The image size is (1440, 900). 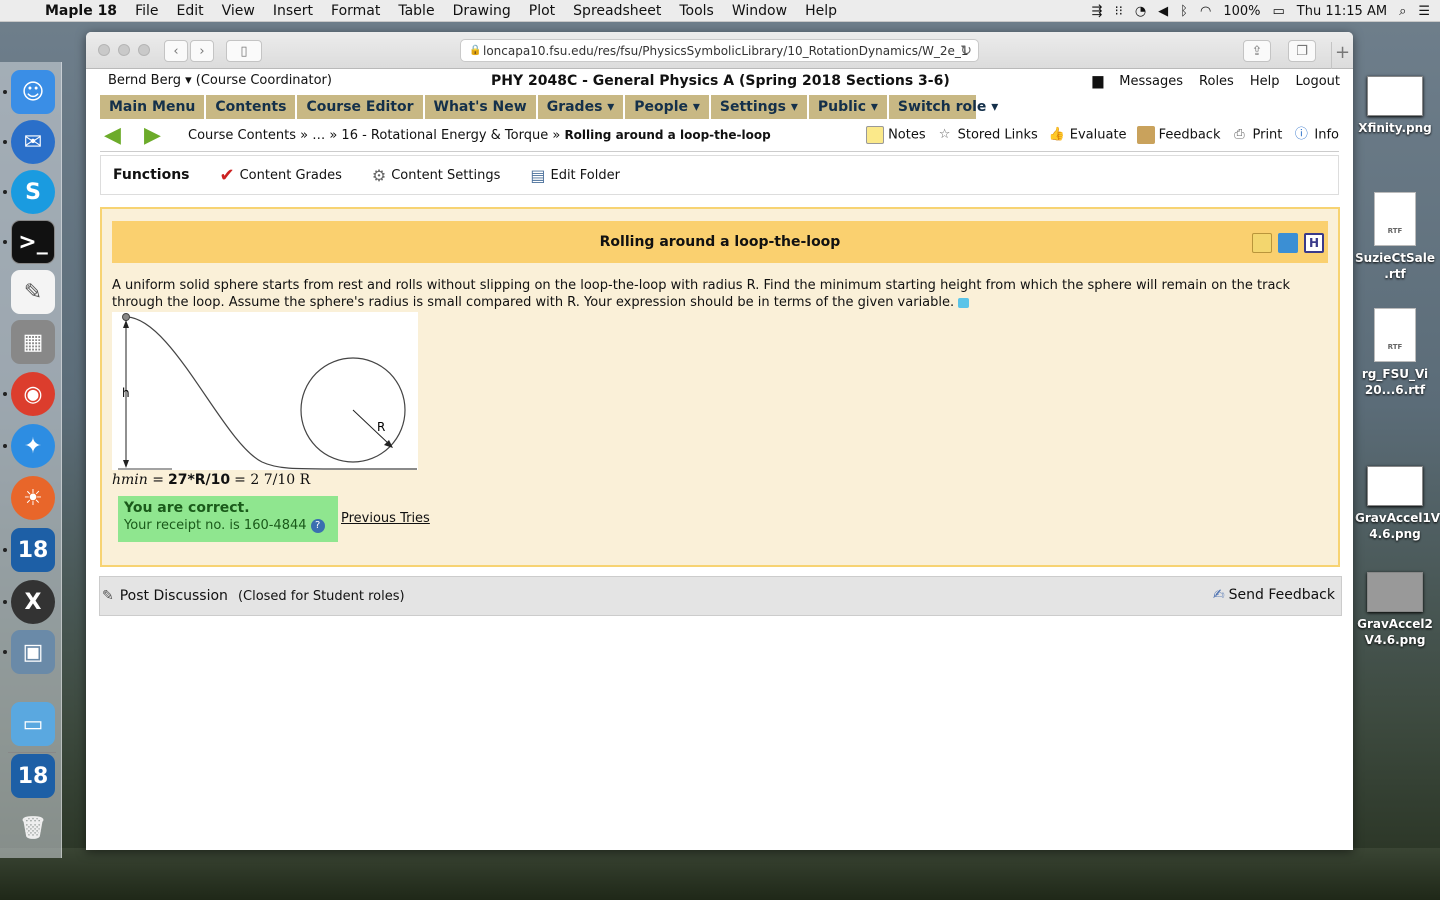 What do you see at coordinates (174, 596) in the screenshot?
I see `post-discussion-link: Post Discussion` at bounding box center [174, 596].